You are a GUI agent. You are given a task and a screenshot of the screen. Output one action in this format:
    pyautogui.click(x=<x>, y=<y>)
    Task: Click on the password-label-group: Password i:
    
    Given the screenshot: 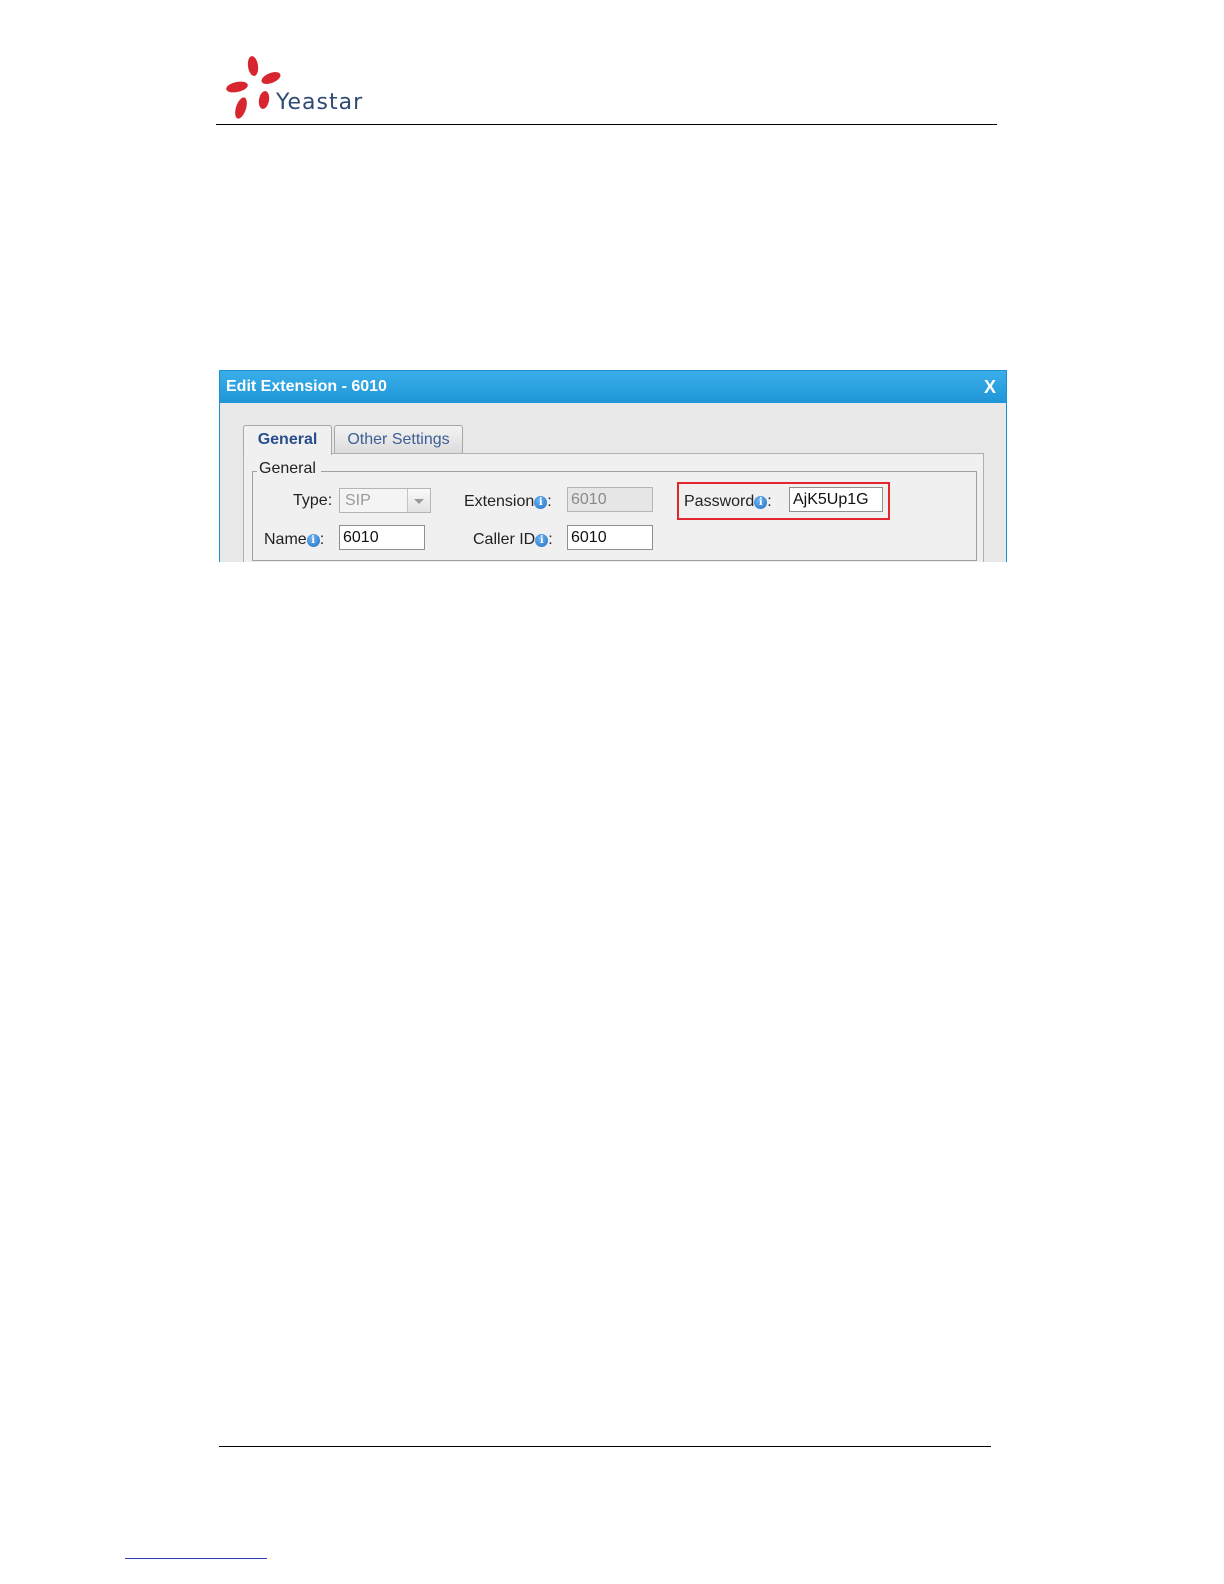 What is the action you would take?
    pyautogui.click(x=728, y=502)
    